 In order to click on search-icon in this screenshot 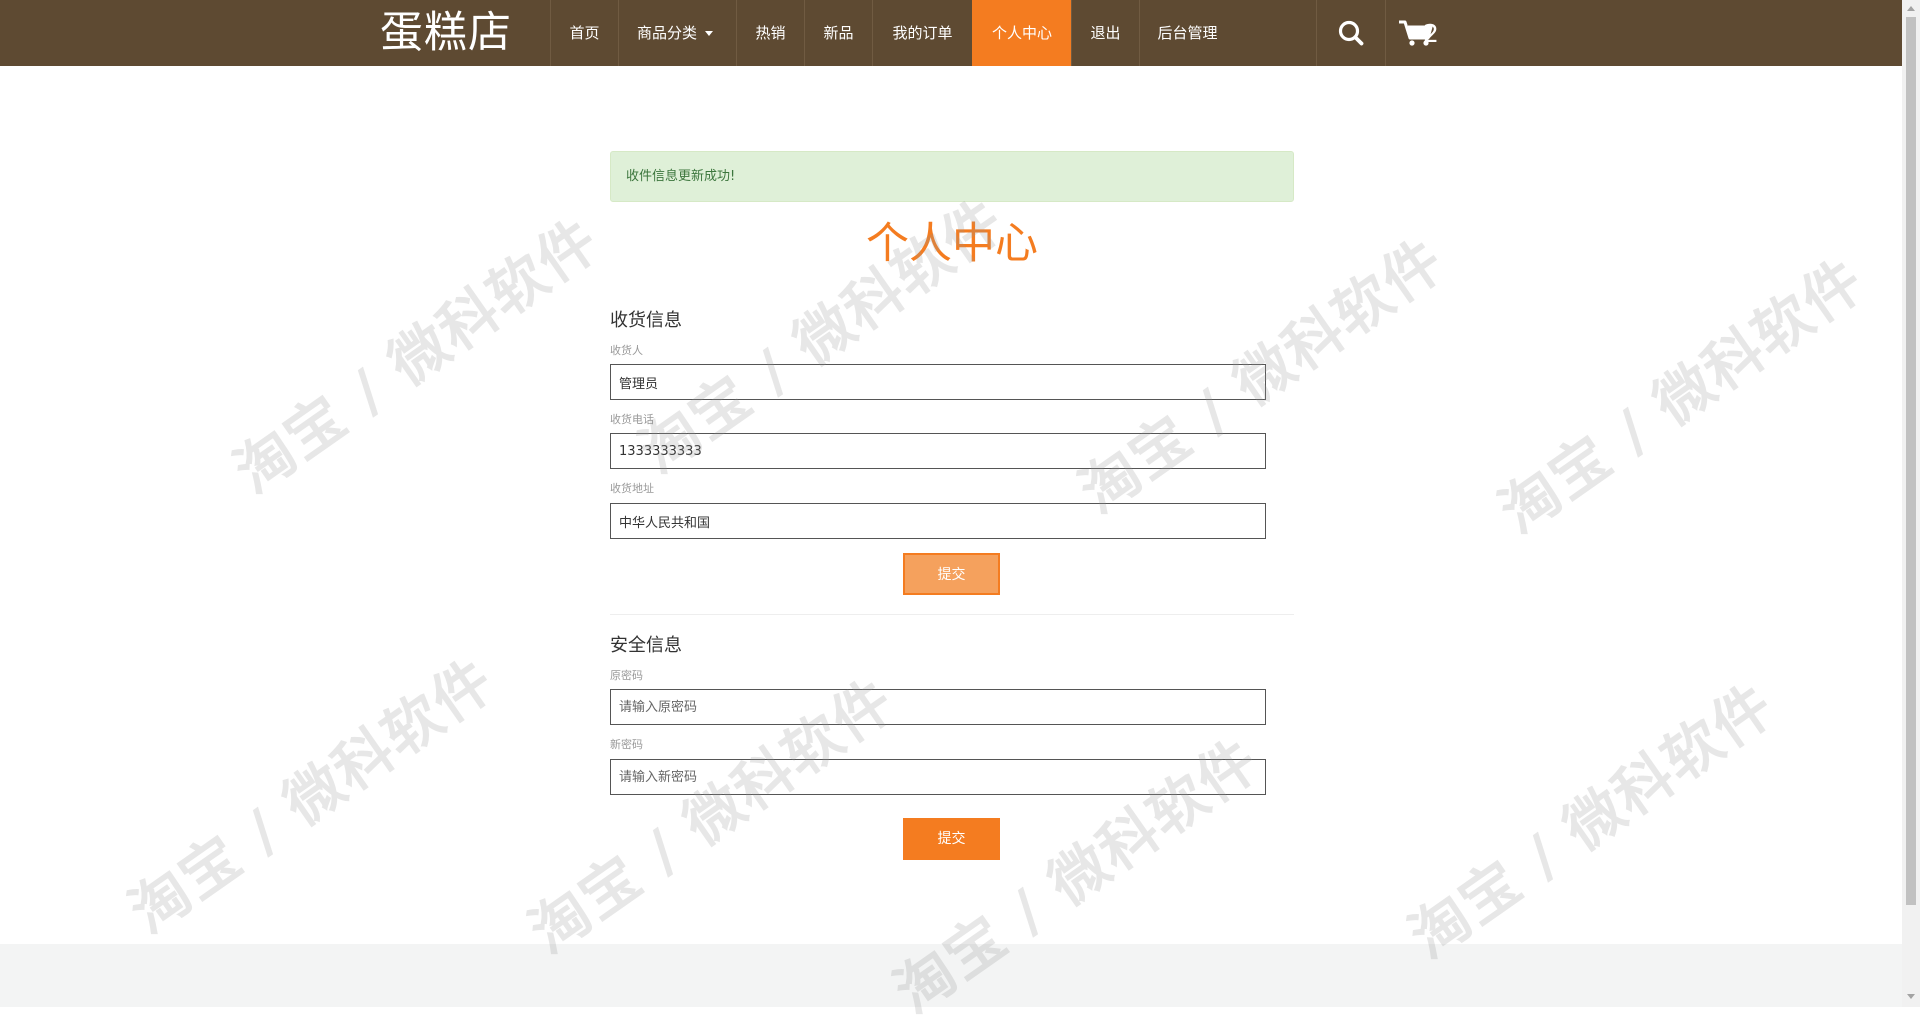, I will do `click(1351, 33)`.